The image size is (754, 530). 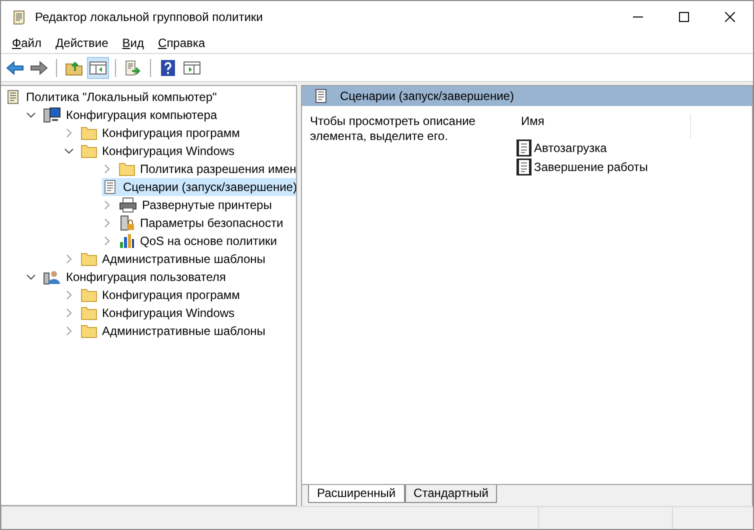 I want to click on user-icon, so click(x=52, y=277).